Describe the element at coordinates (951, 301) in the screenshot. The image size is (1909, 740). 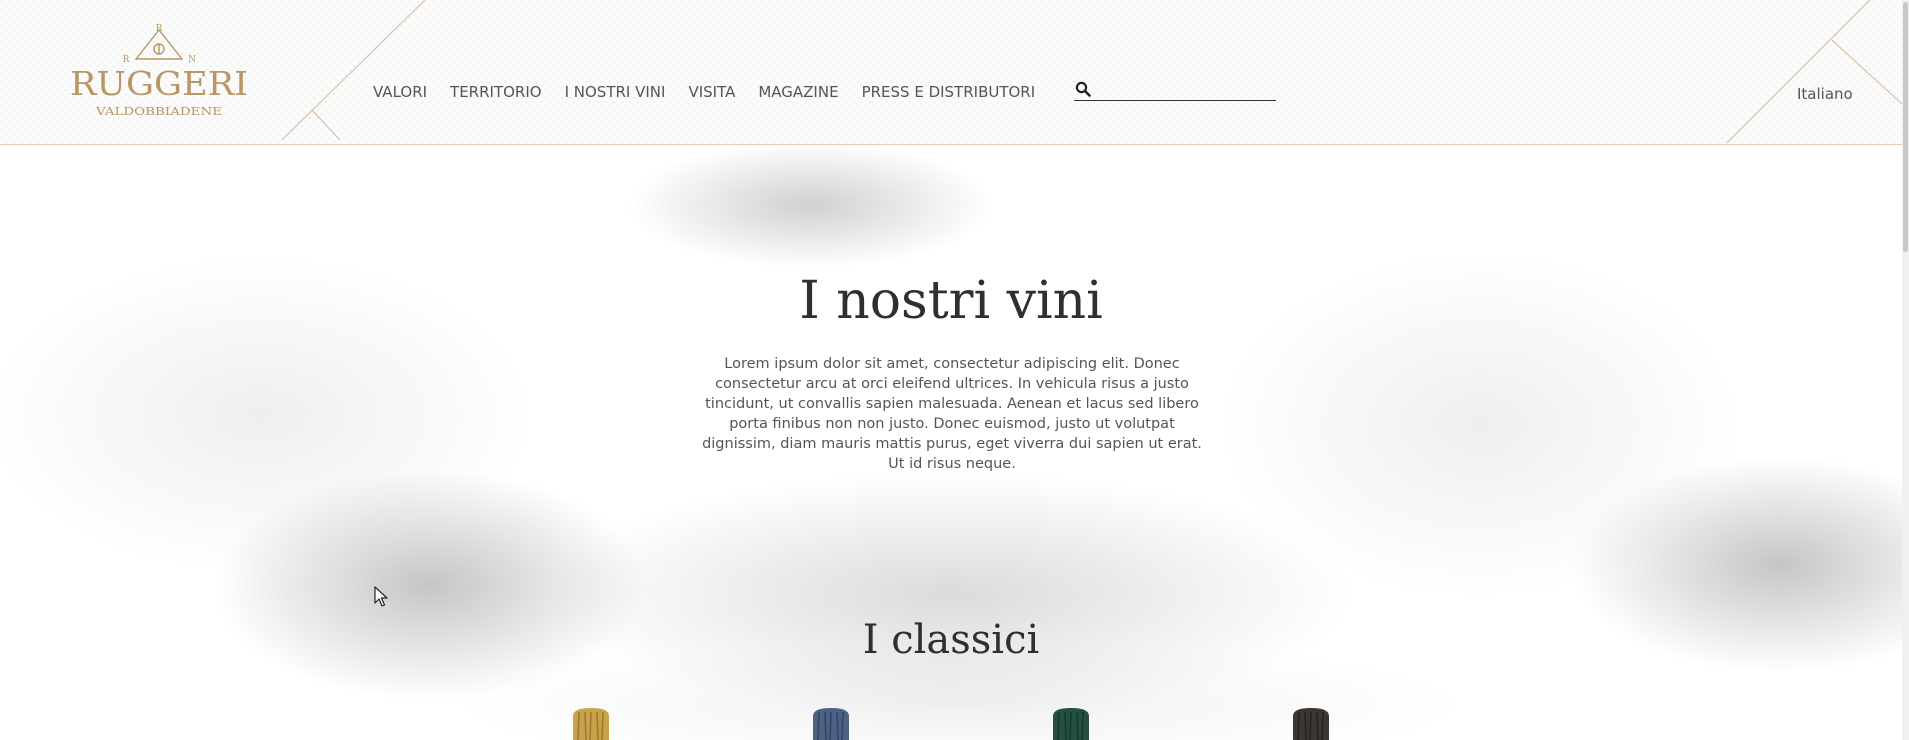
I see `page-title: I nostri vini` at that location.